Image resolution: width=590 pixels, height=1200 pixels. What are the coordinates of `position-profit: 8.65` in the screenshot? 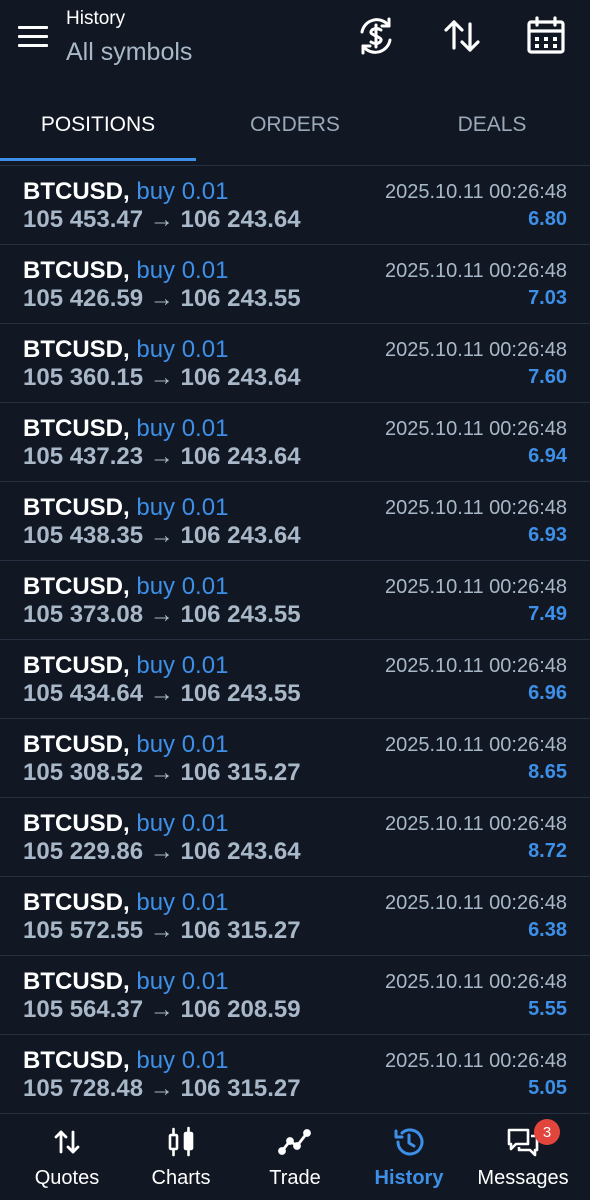 It's located at (547, 772).